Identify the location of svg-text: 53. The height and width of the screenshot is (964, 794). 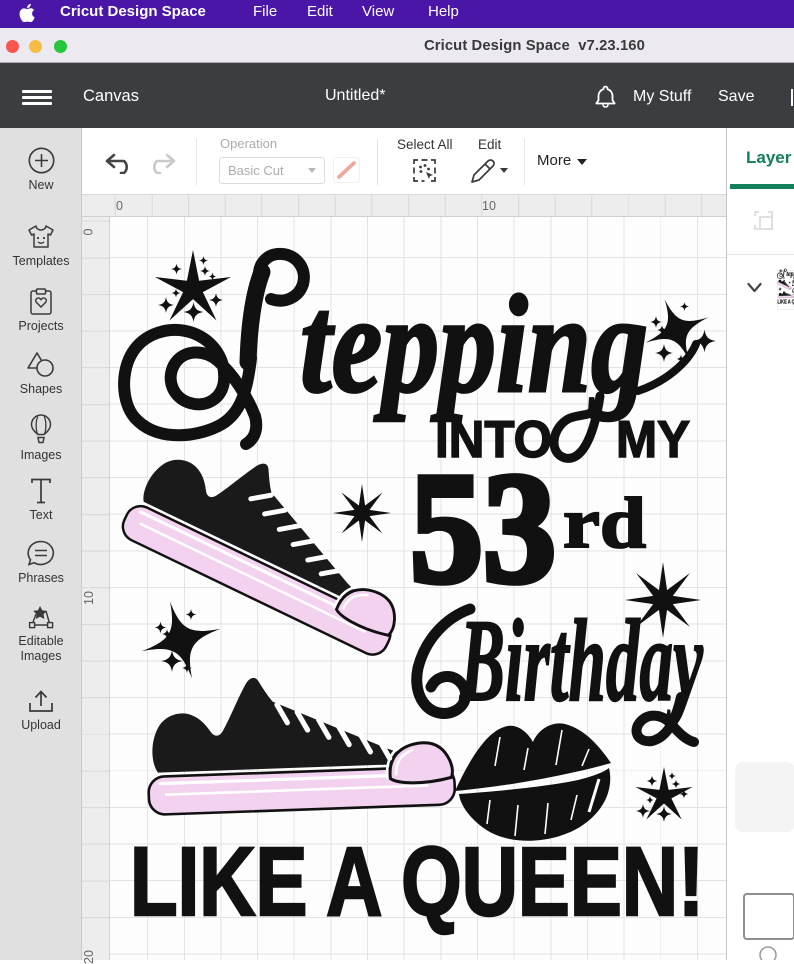
(483, 528).